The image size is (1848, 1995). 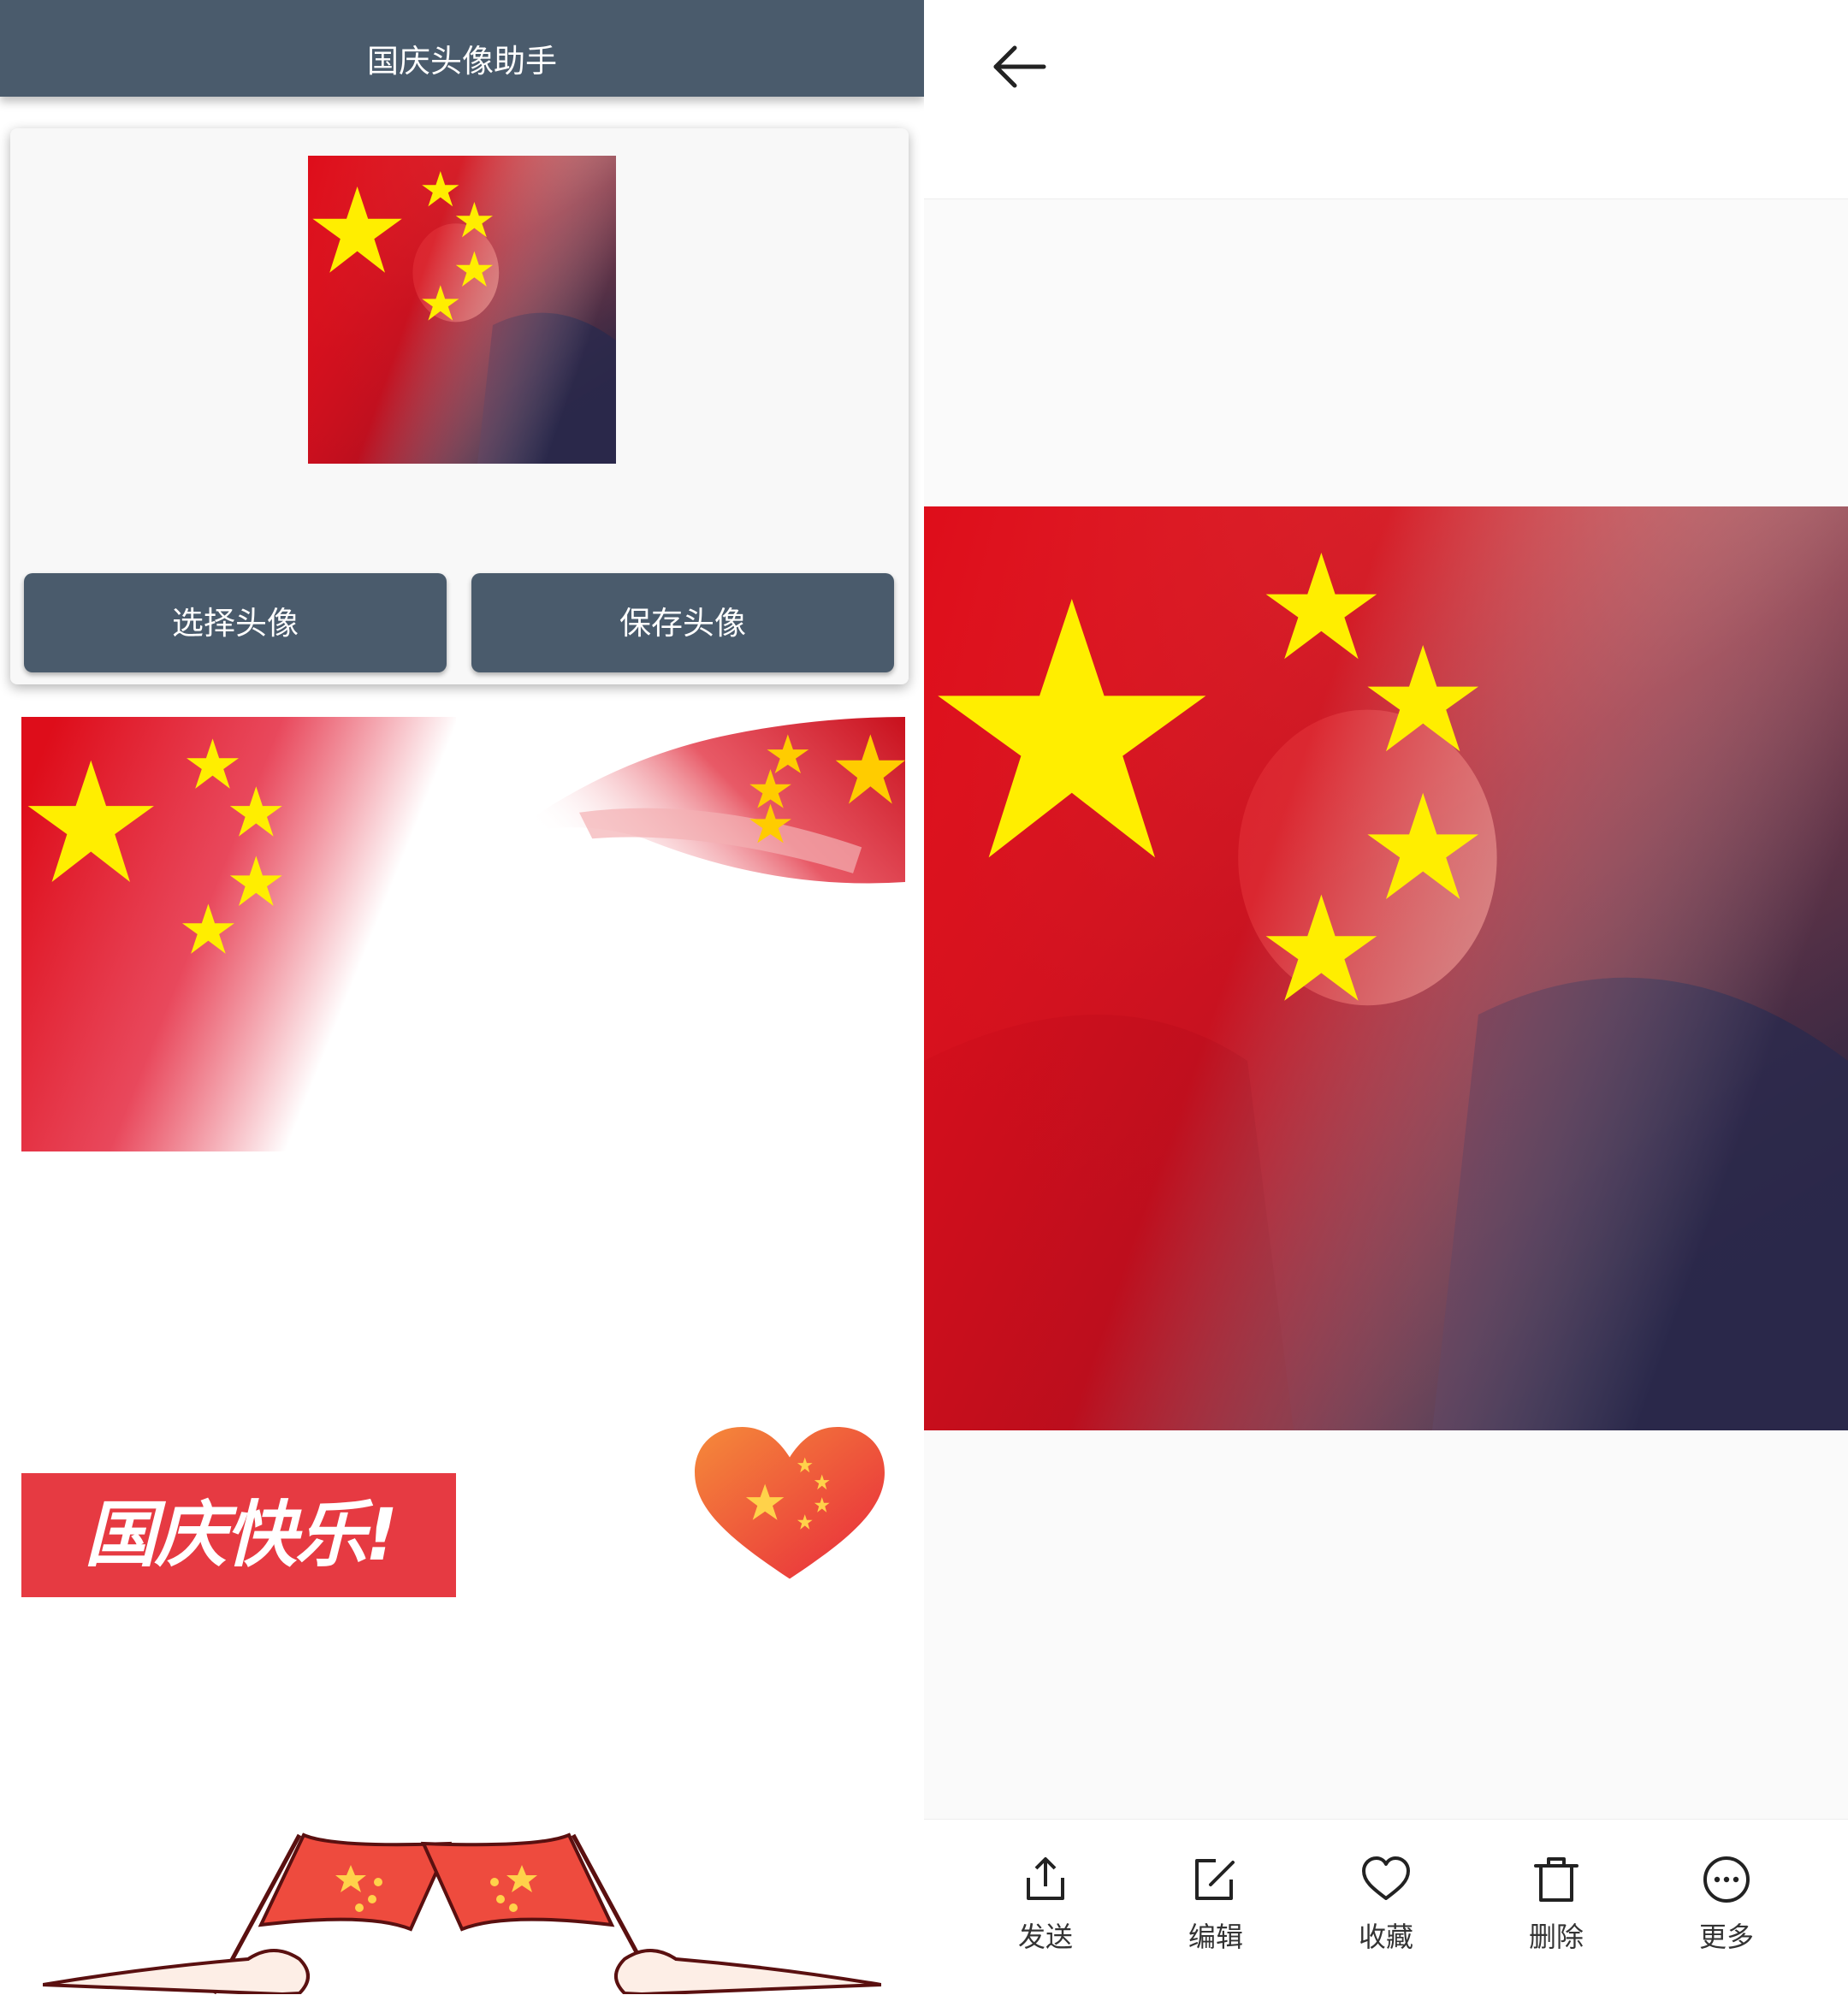 I want to click on share-icon, so click(x=1045, y=1878).